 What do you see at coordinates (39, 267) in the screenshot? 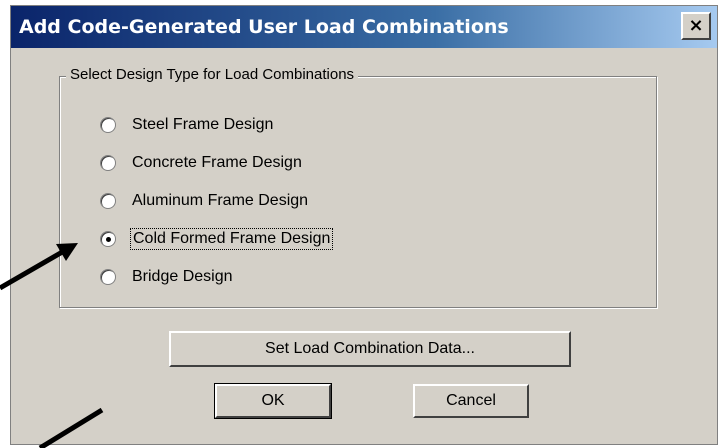
I see `arrow-to-selected-option-icon` at bounding box center [39, 267].